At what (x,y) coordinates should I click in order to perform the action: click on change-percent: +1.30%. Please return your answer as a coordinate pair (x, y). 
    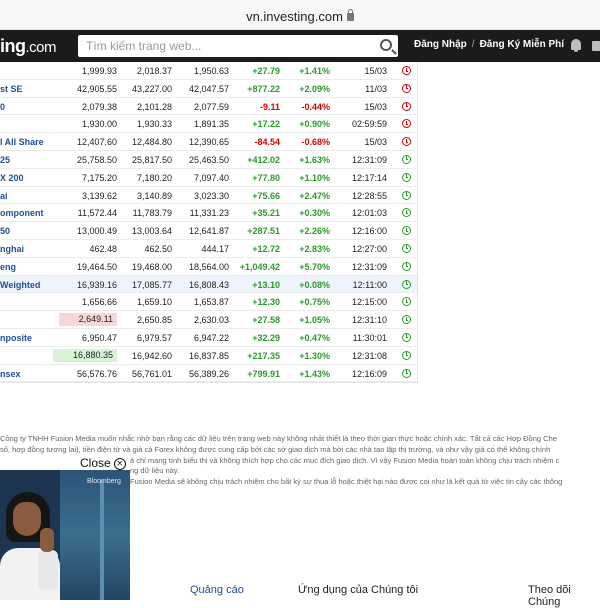
    Looking at the image, I should click on (314, 355).